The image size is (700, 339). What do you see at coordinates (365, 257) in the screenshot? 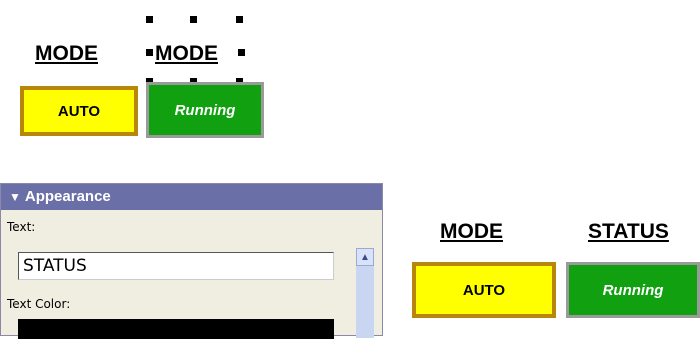
I see `chevron-up-icon: ▲` at bounding box center [365, 257].